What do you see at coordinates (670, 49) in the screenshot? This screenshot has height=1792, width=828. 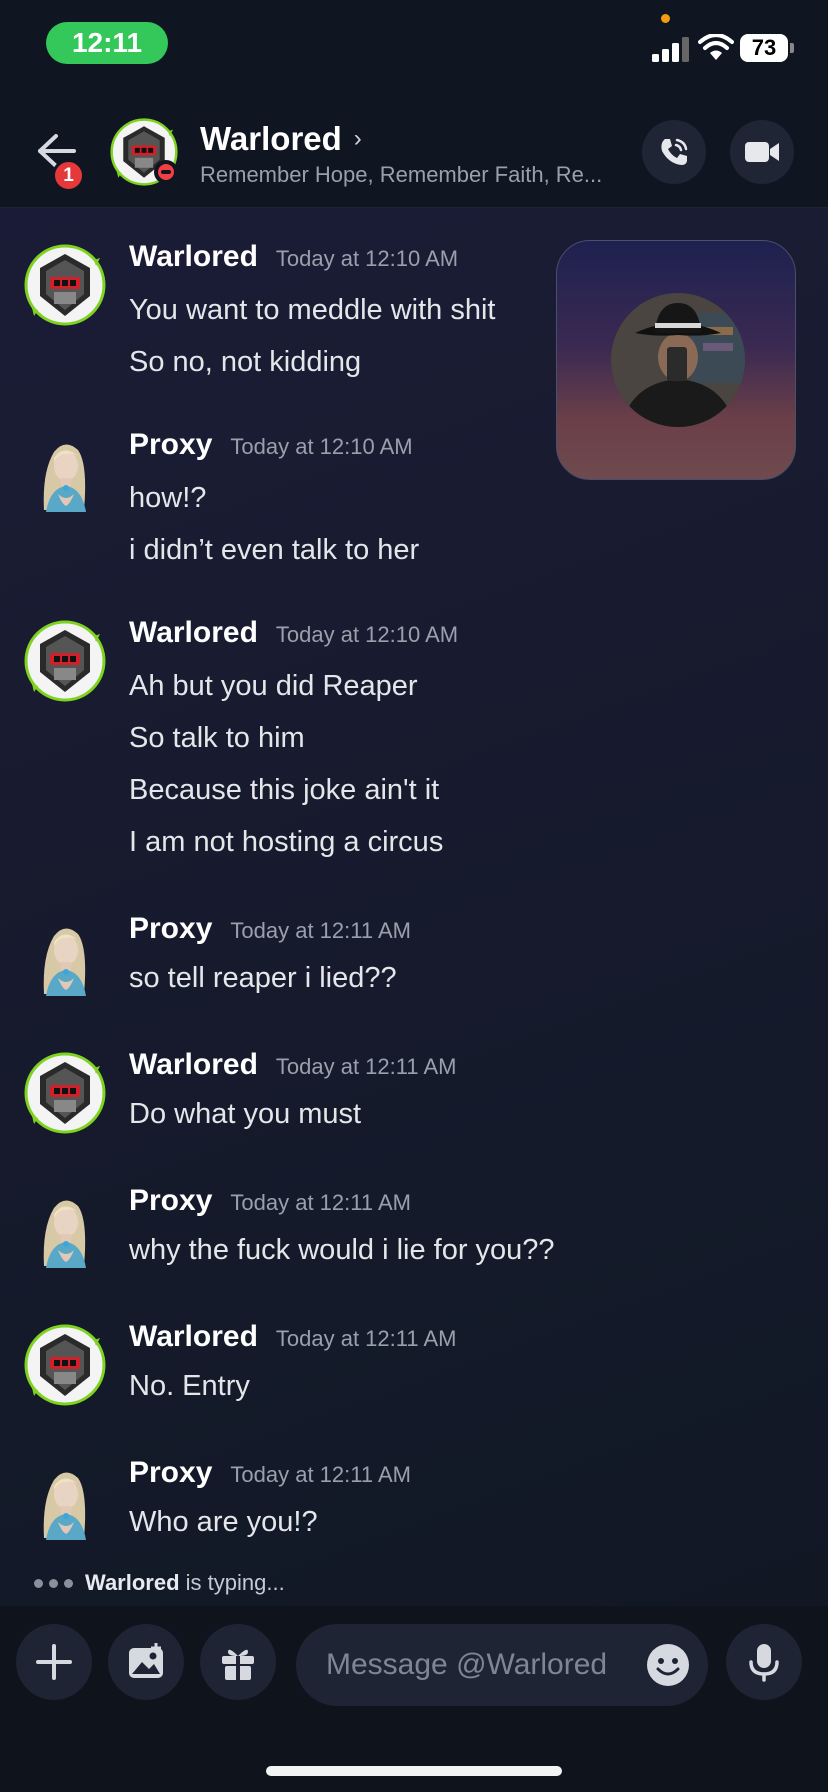 I see `cellular-signal-icon` at bounding box center [670, 49].